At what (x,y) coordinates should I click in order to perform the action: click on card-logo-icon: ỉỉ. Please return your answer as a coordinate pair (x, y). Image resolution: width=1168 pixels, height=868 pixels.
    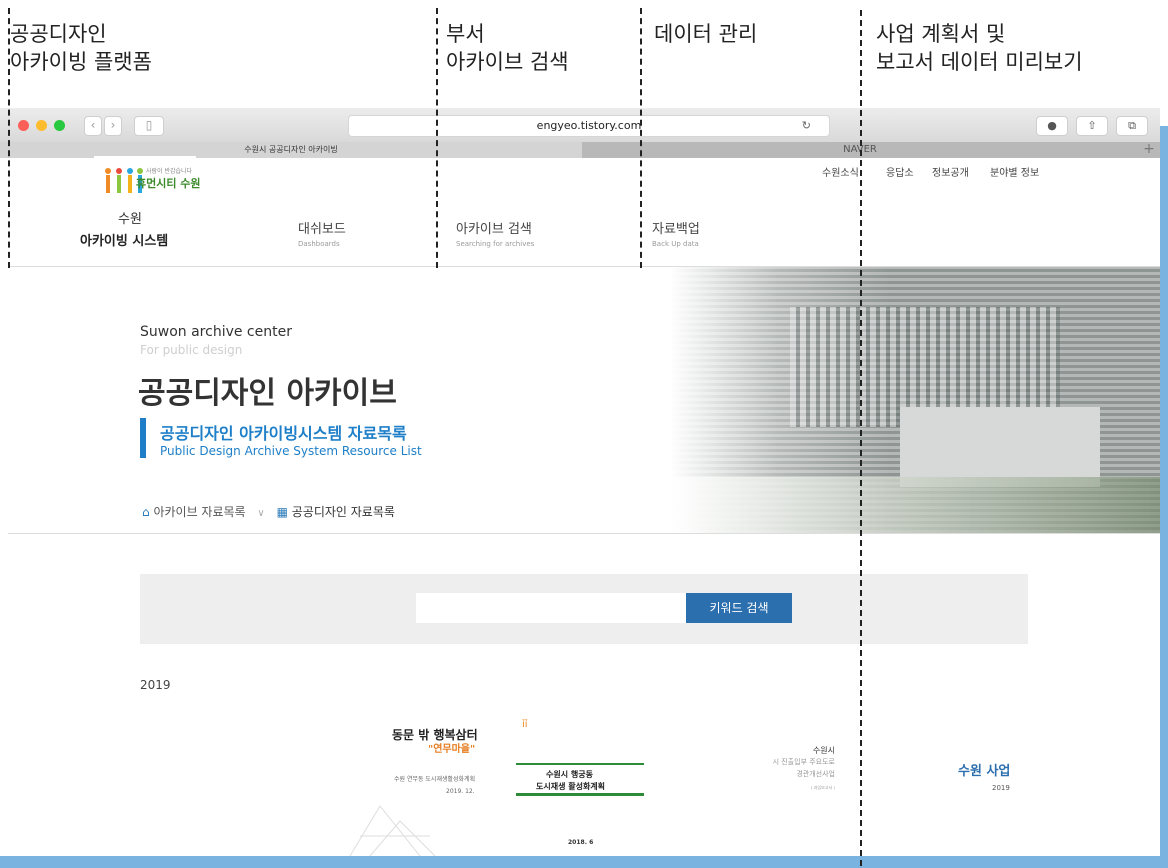
    Looking at the image, I should click on (525, 724).